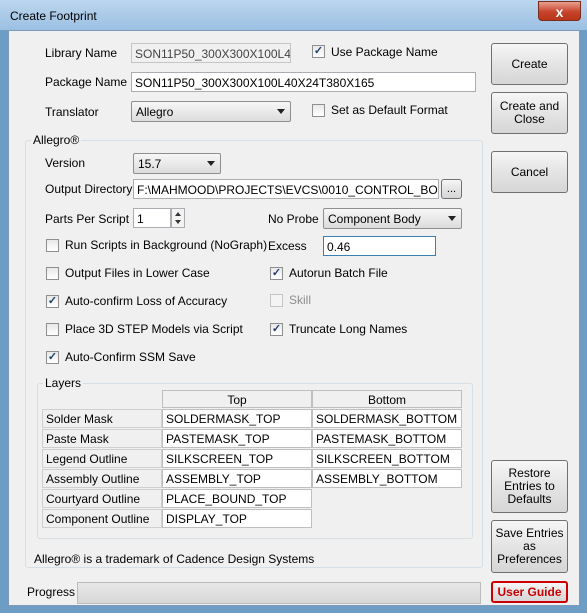  Describe the element at coordinates (102, 518) in the screenshot. I see `layer-row-label: Component Outline` at that location.